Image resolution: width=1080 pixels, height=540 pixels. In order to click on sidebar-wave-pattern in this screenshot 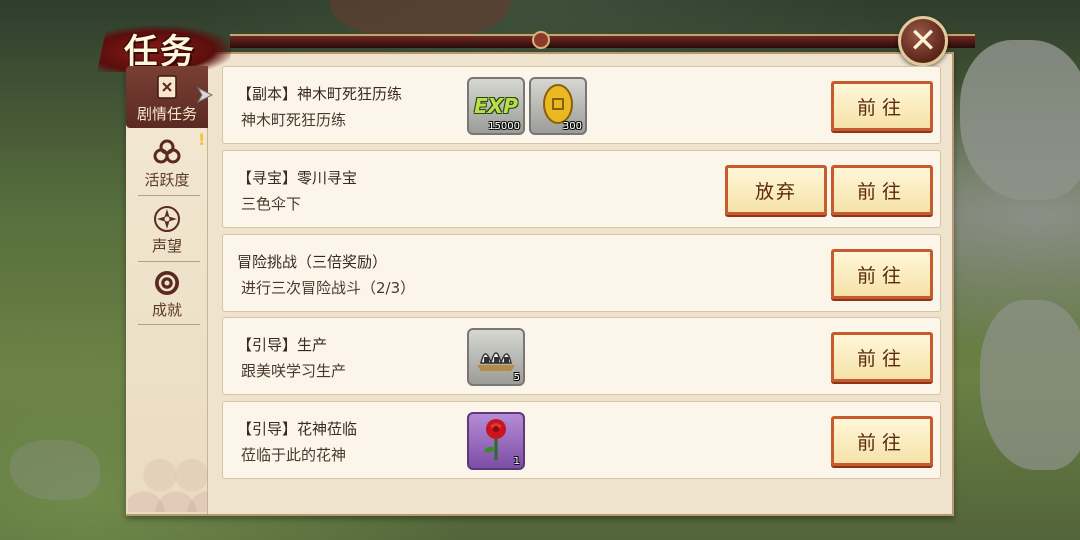, I will do `click(168, 466)`.